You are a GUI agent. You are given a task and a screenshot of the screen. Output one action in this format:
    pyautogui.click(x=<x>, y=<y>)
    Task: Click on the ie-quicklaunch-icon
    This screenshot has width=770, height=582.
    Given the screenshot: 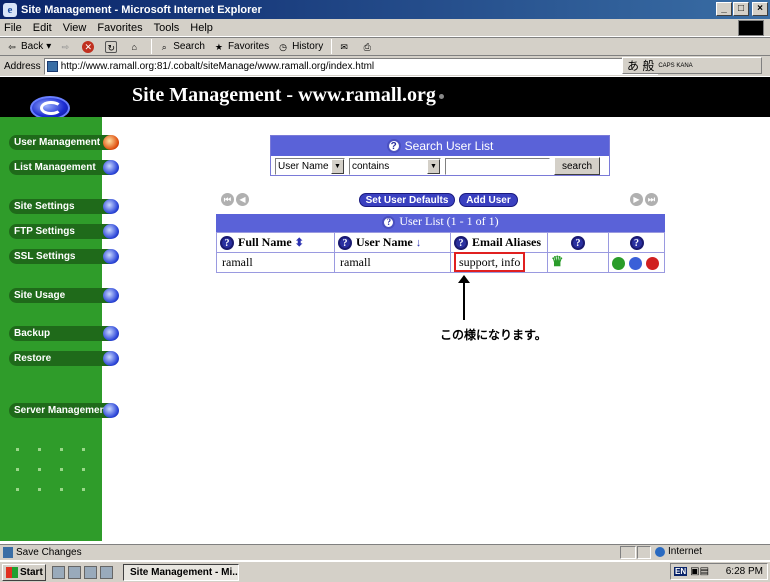 What is the action you would take?
    pyautogui.click(x=74, y=572)
    